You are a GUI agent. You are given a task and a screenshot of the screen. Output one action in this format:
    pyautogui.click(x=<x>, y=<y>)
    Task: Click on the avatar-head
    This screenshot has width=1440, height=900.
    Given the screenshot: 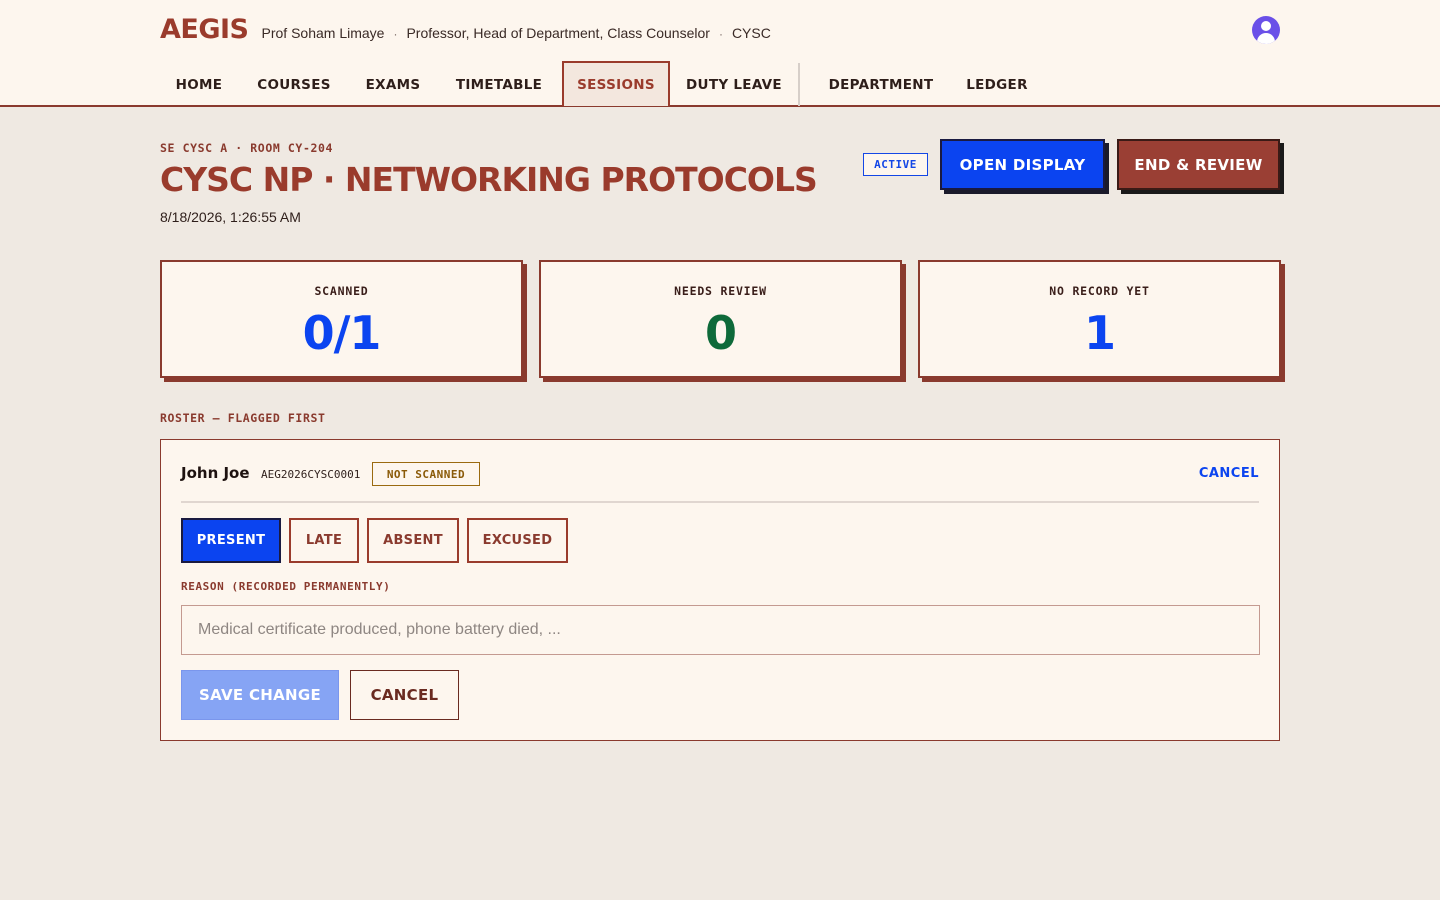 What is the action you would take?
    pyautogui.click(x=1266, y=26)
    